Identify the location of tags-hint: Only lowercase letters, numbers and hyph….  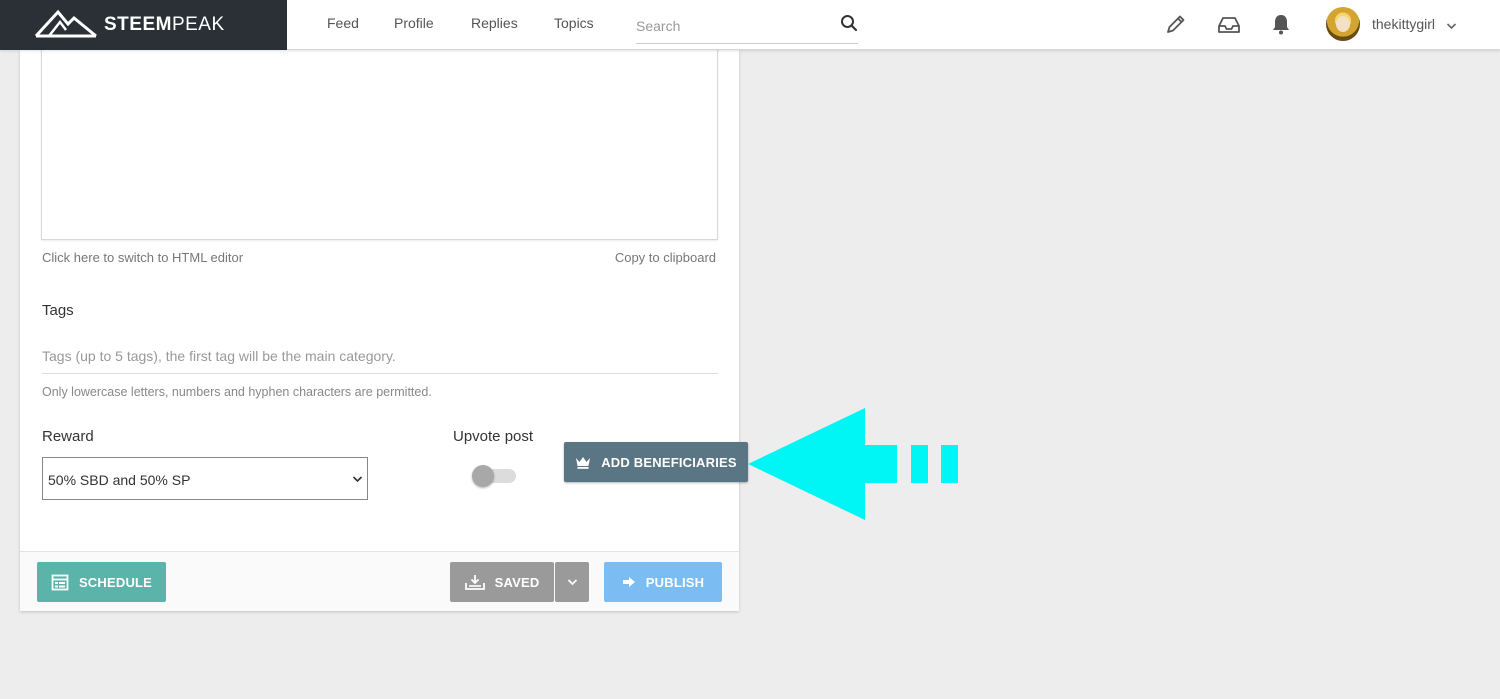
(237, 392).